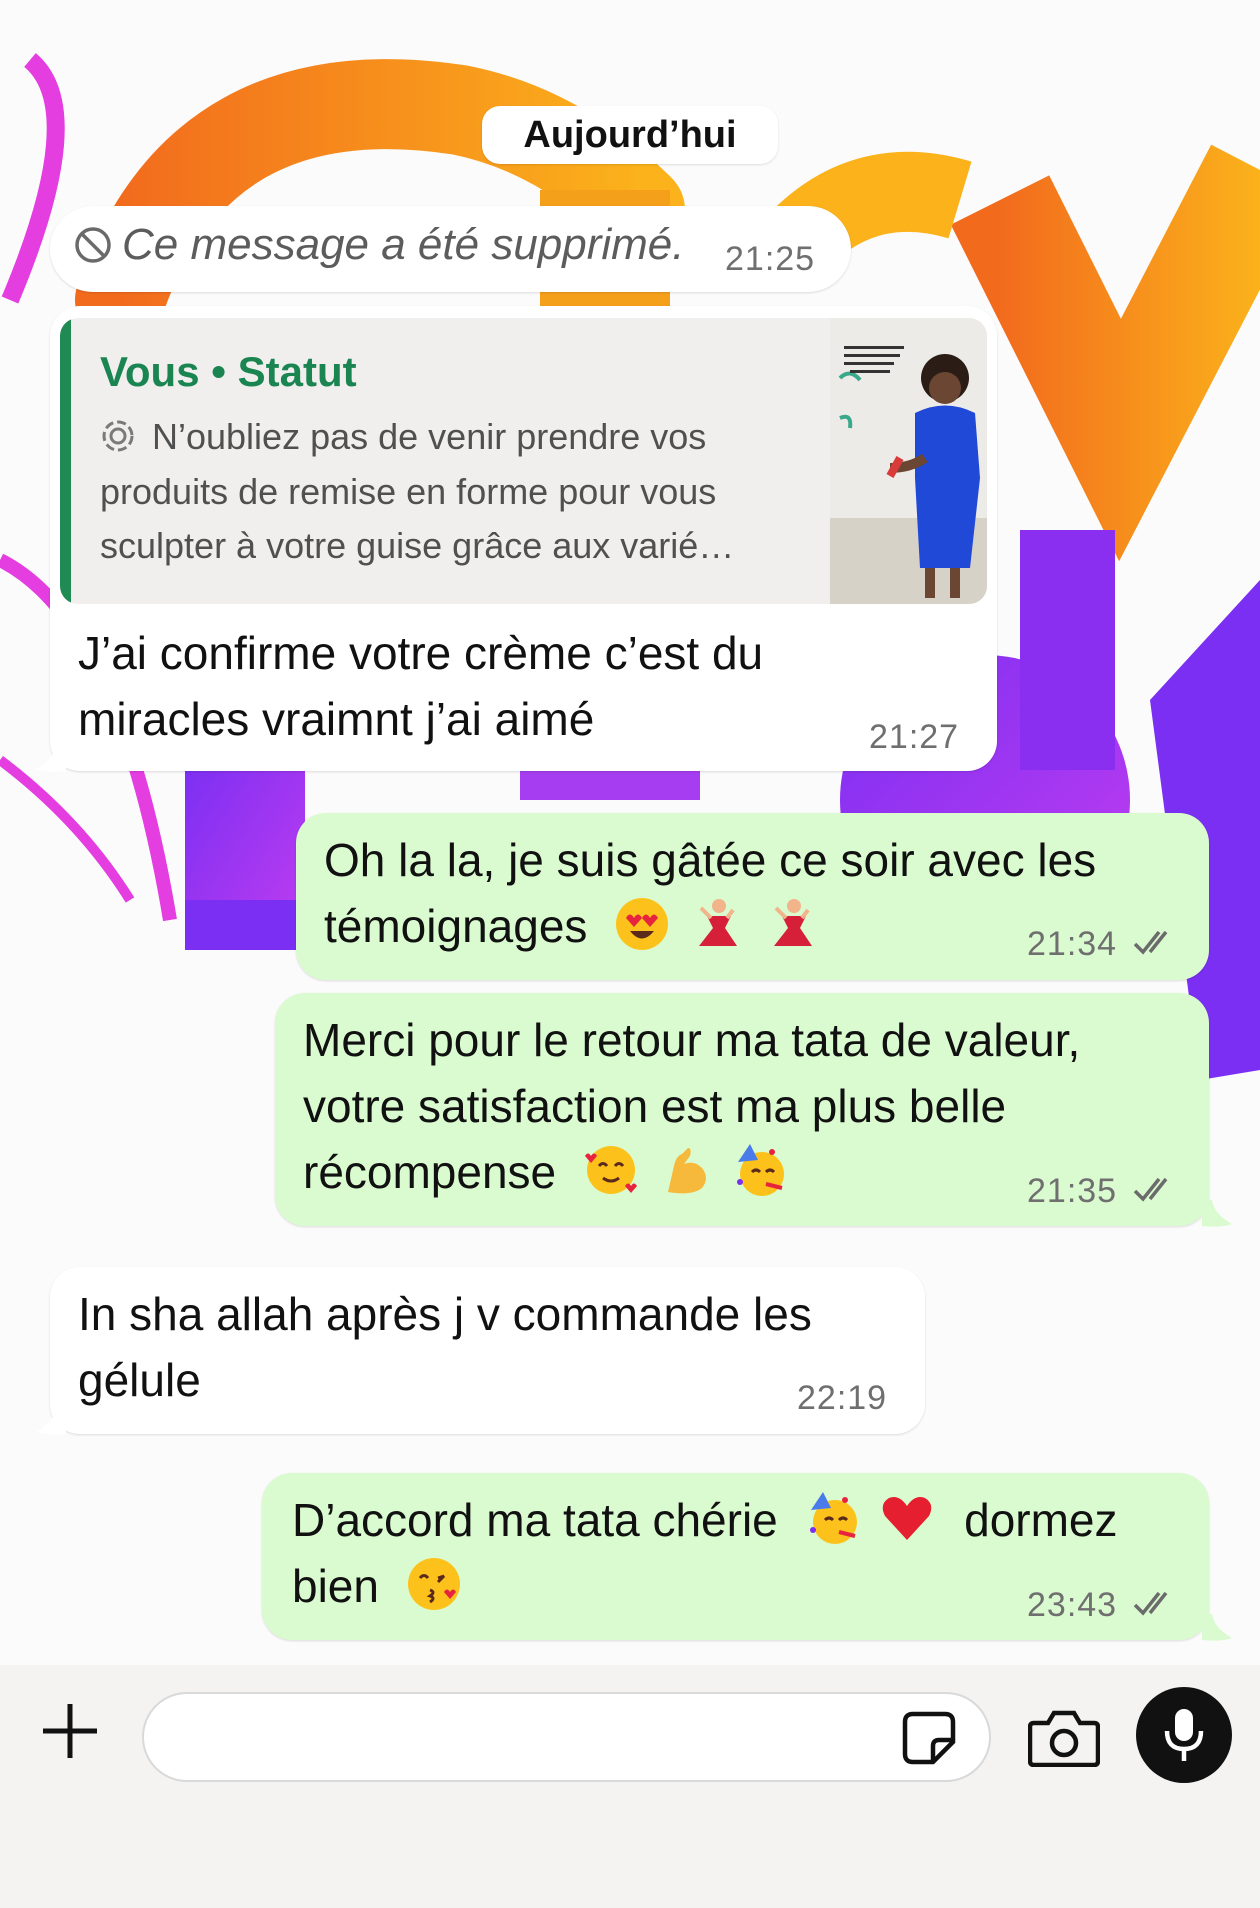  Describe the element at coordinates (842, 1398) in the screenshot. I see `message-time: 22:19` at that location.